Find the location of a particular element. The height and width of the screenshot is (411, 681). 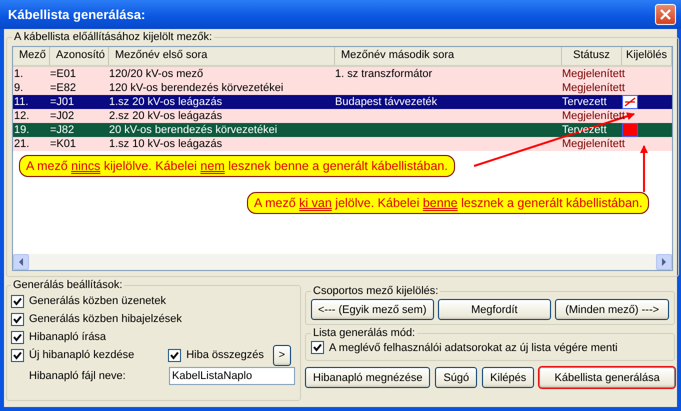

group-title: Csoportos mező kijelölés: is located at coordinates (376, 291).